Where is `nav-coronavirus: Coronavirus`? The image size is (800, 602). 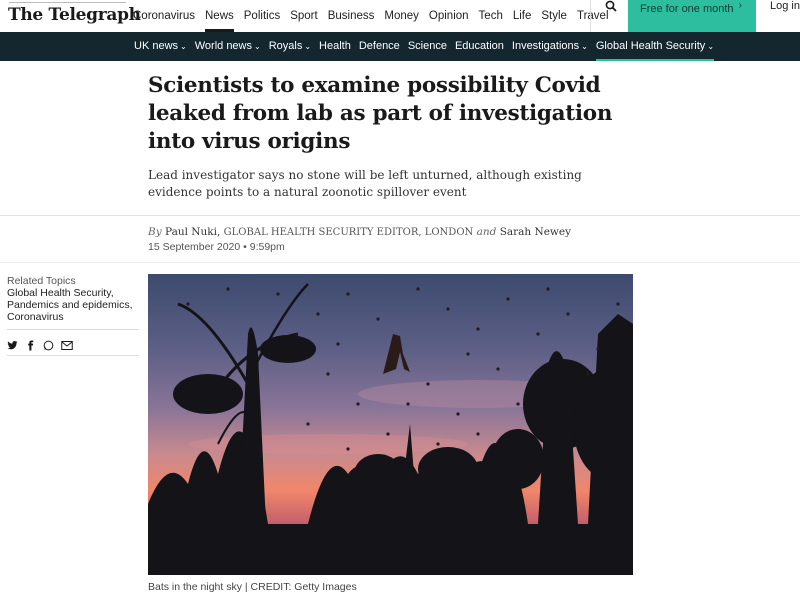 nav-coronavirus: Coronavirus is located at coordinates (164, 16).